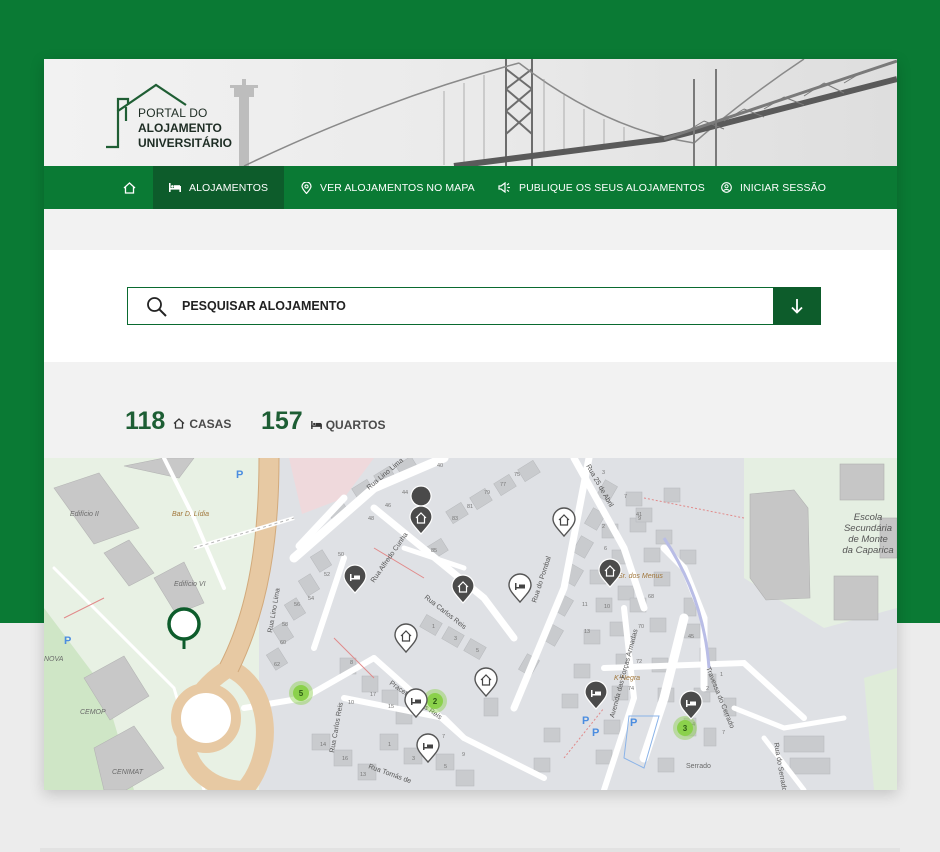 The width and height of the screenshot is (940, 852). Describe the element at coordinates (306, 187) in the screenshot. I see `map-pin-icon` at that location.